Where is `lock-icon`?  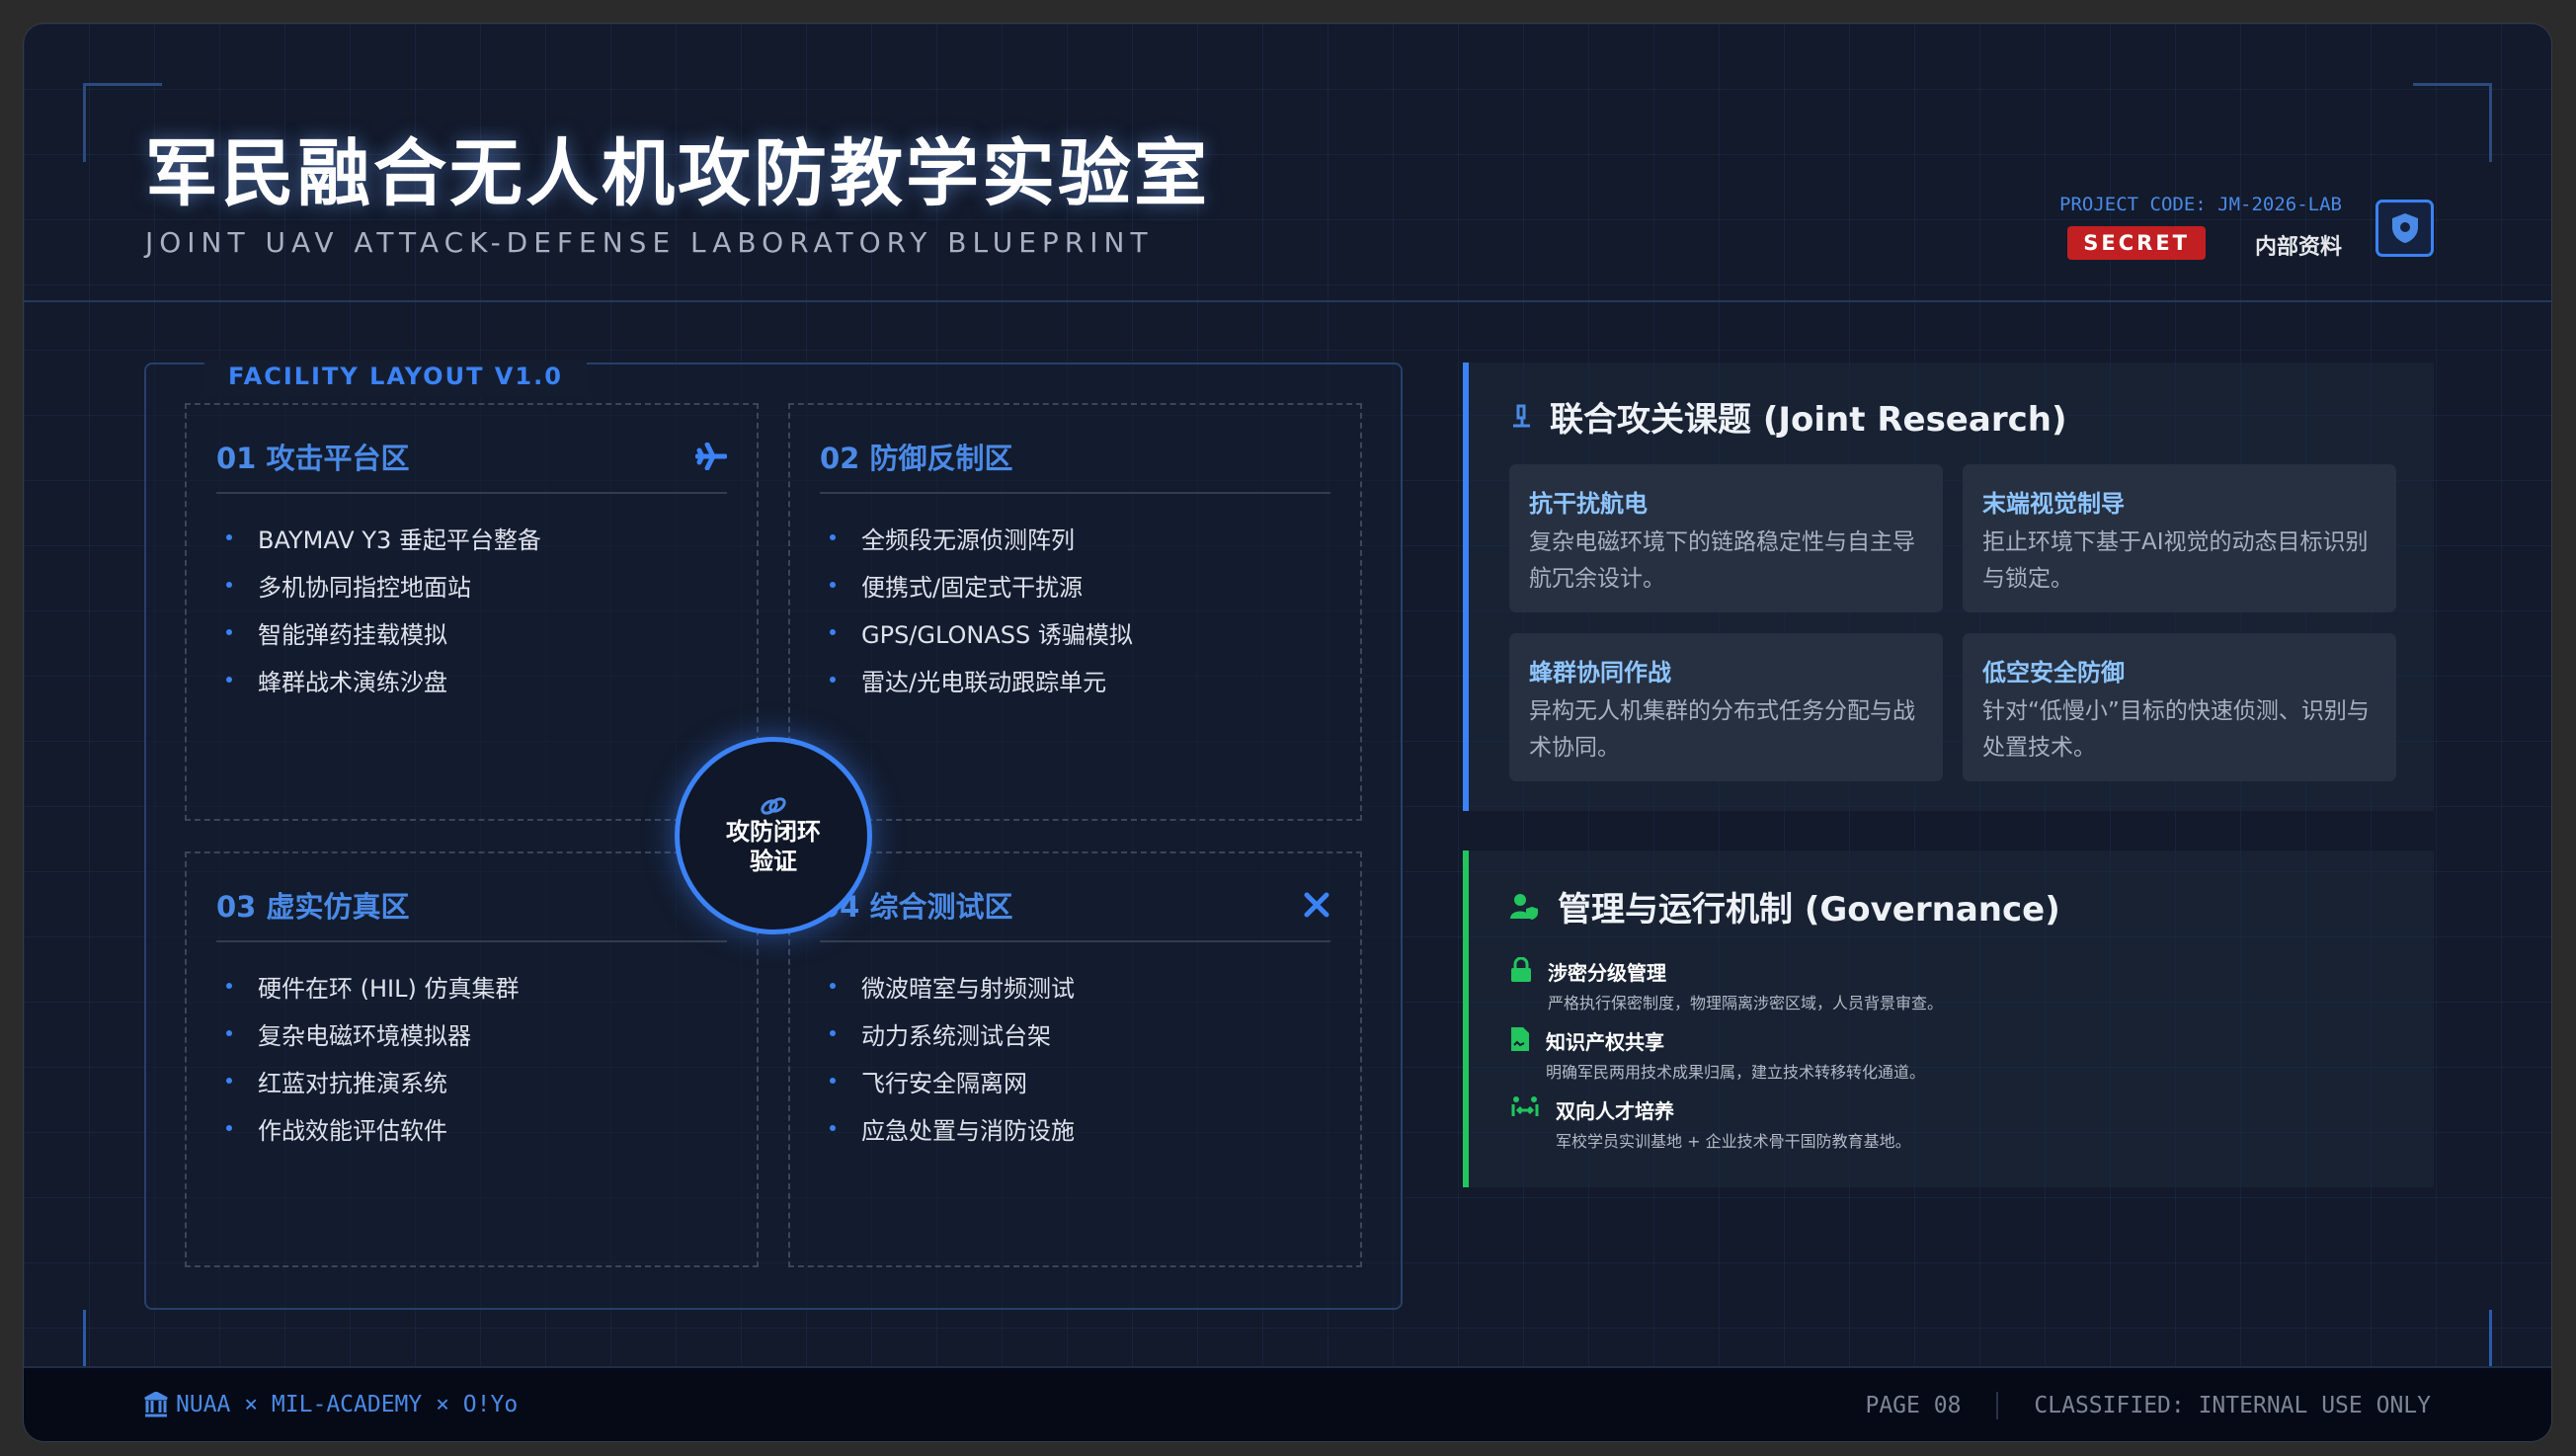
lock-icon is located at coordinates (1521, 969).